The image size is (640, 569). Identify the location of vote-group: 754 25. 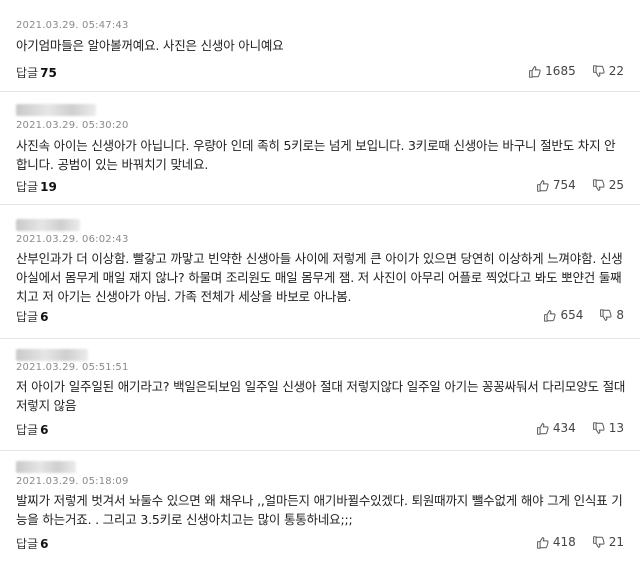
(580, 185).